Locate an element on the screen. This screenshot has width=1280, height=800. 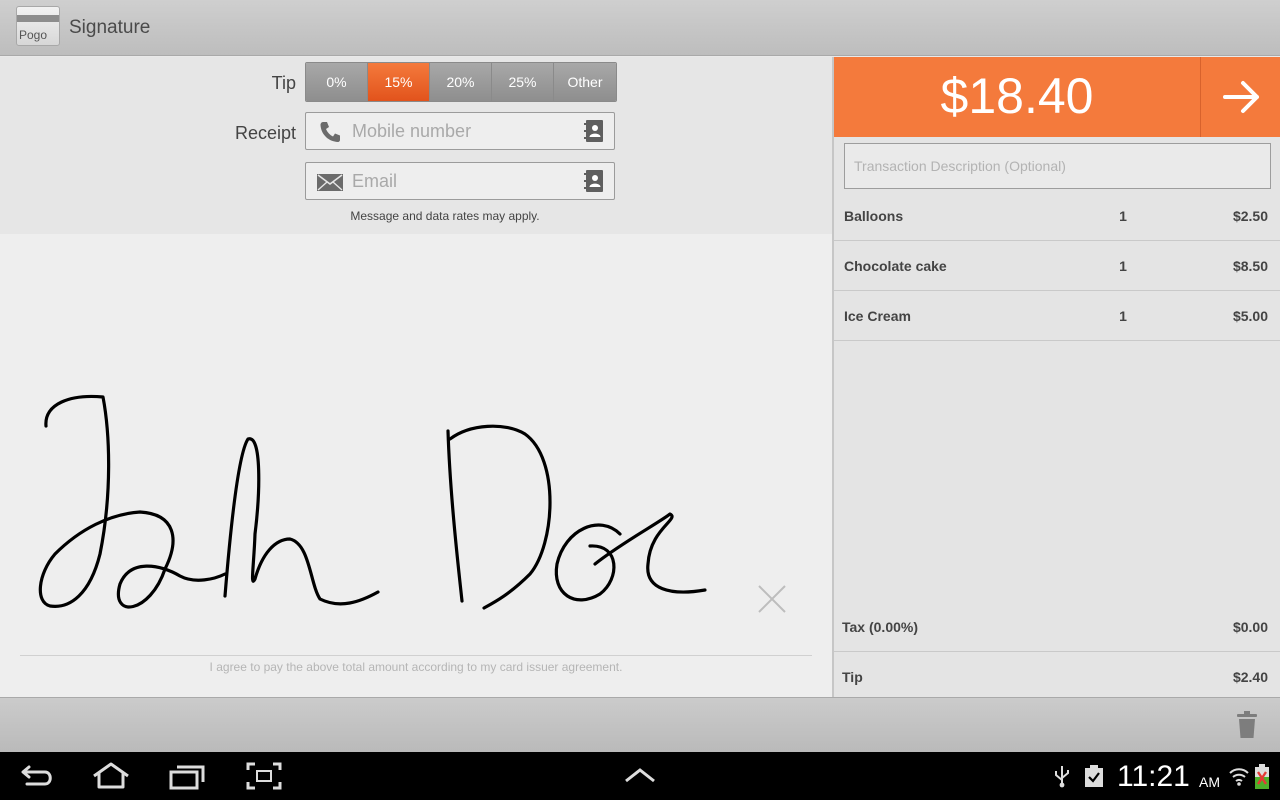
clock-time: 11:21 is located at coordinates (1153, 776).